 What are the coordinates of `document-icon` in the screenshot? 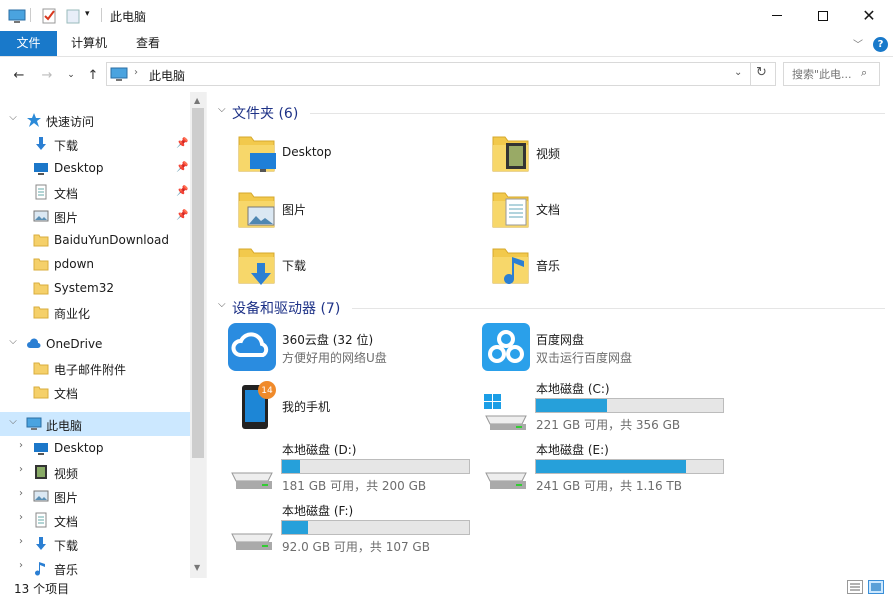 It's located at (41, 520).